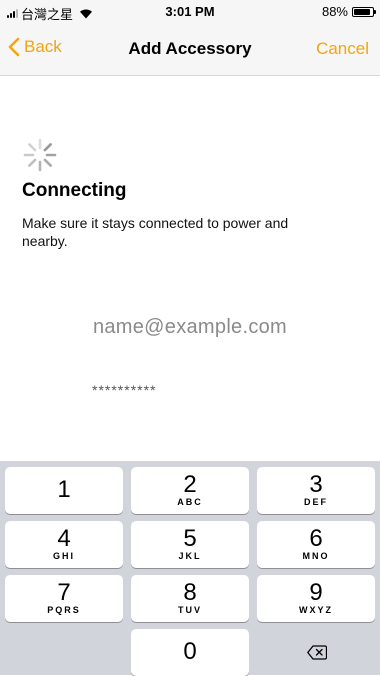 The width and height of the screenshot is (380, 676). I want to click on key-0: 0, so click(190, 652).